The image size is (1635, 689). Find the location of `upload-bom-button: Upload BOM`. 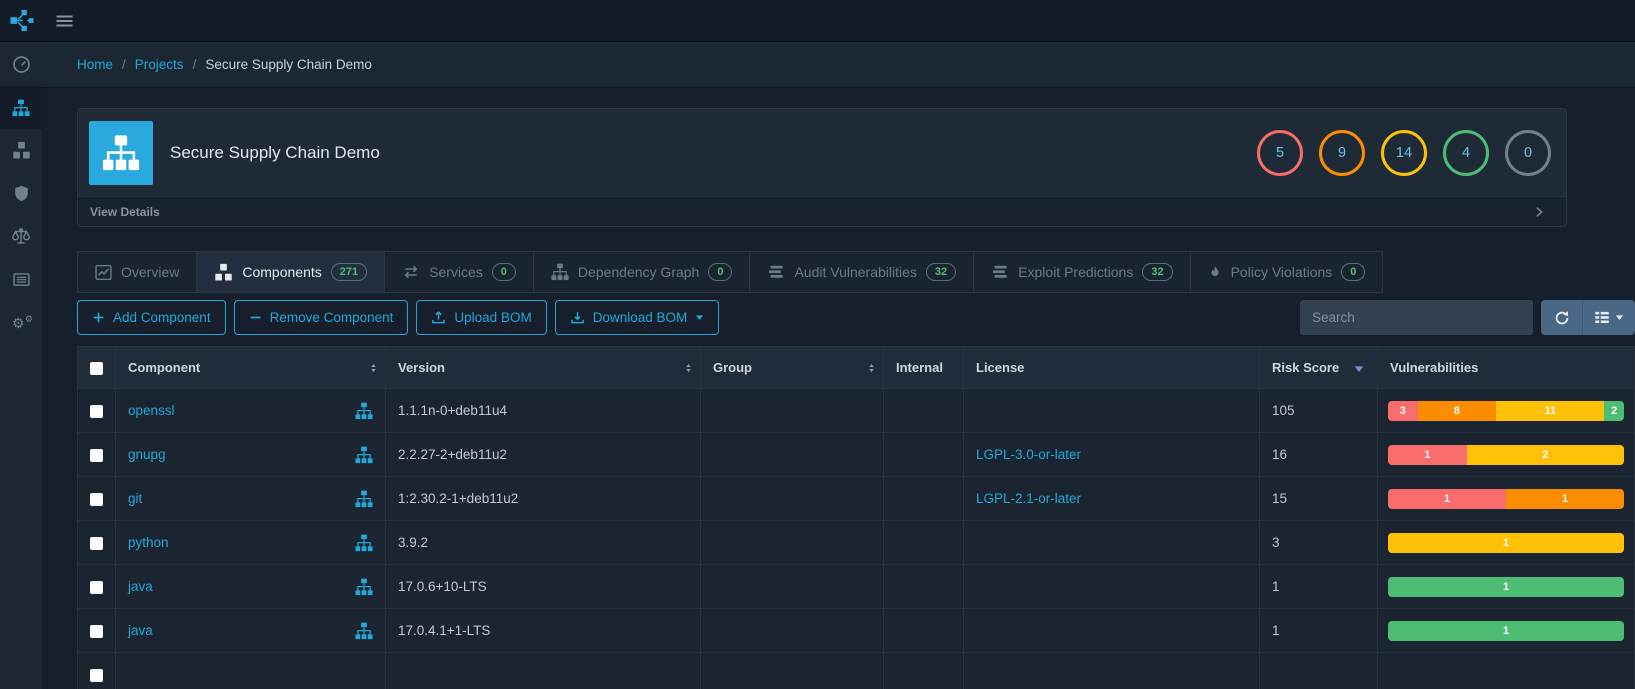

upload-bom-button: Upload BOM is located at coordinates (481, 317).